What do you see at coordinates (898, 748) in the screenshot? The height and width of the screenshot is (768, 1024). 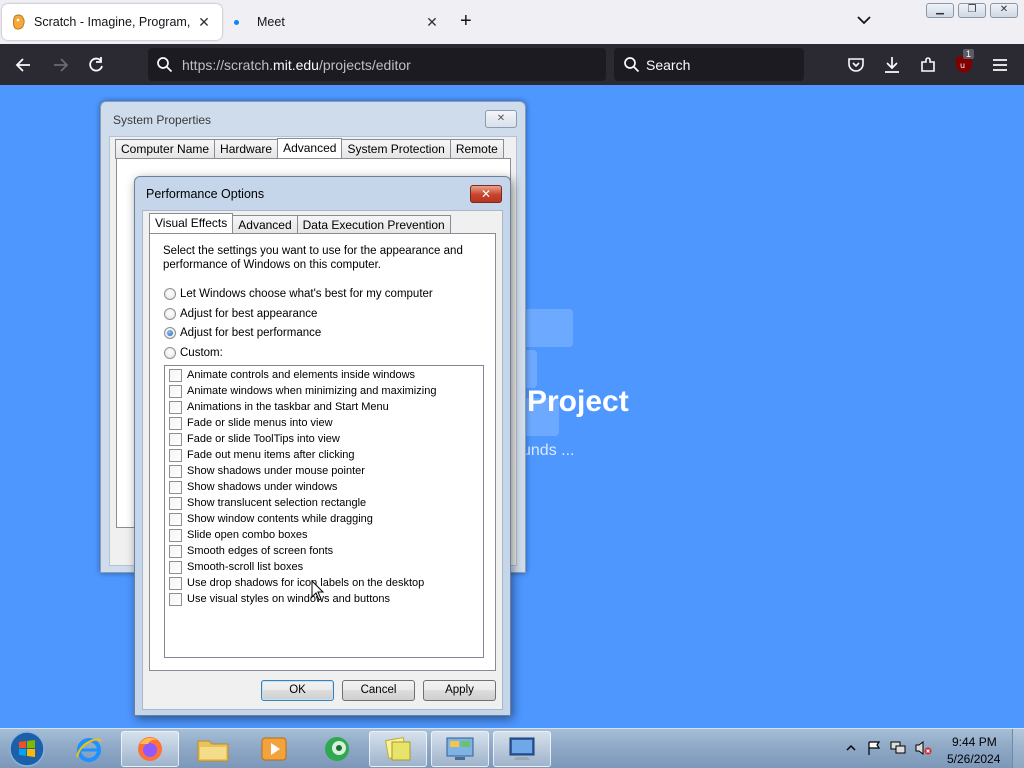 I see `network-icon` at bounding box center [898, 748].